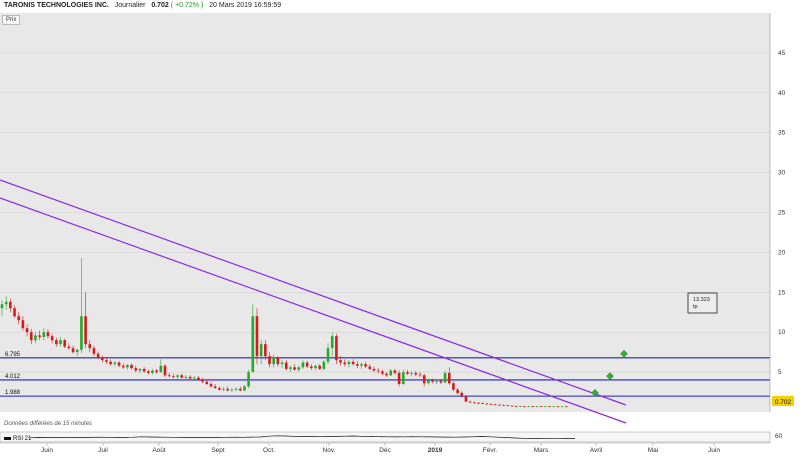 This screenshot has width=806, height=459. I want to click on level-label: 6.795, so click(13, 355).